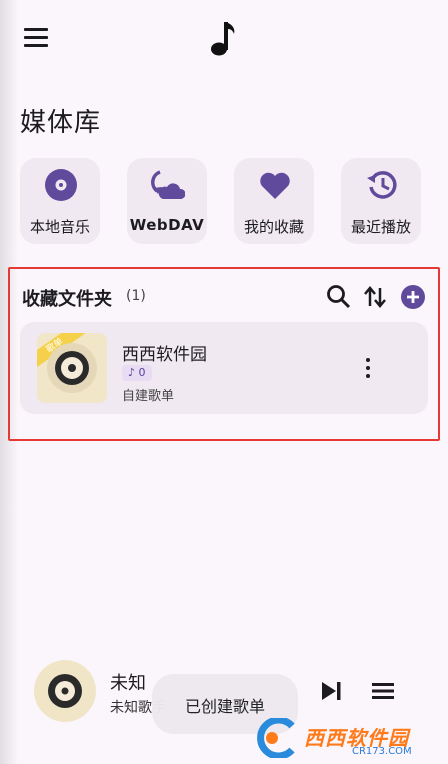 The height and width of the screenshot is (764, 448). What do you see at coordinates (128, 683) in the screenshot?
I see `now-playing-title: 未知` at bounding box center [128, 683].